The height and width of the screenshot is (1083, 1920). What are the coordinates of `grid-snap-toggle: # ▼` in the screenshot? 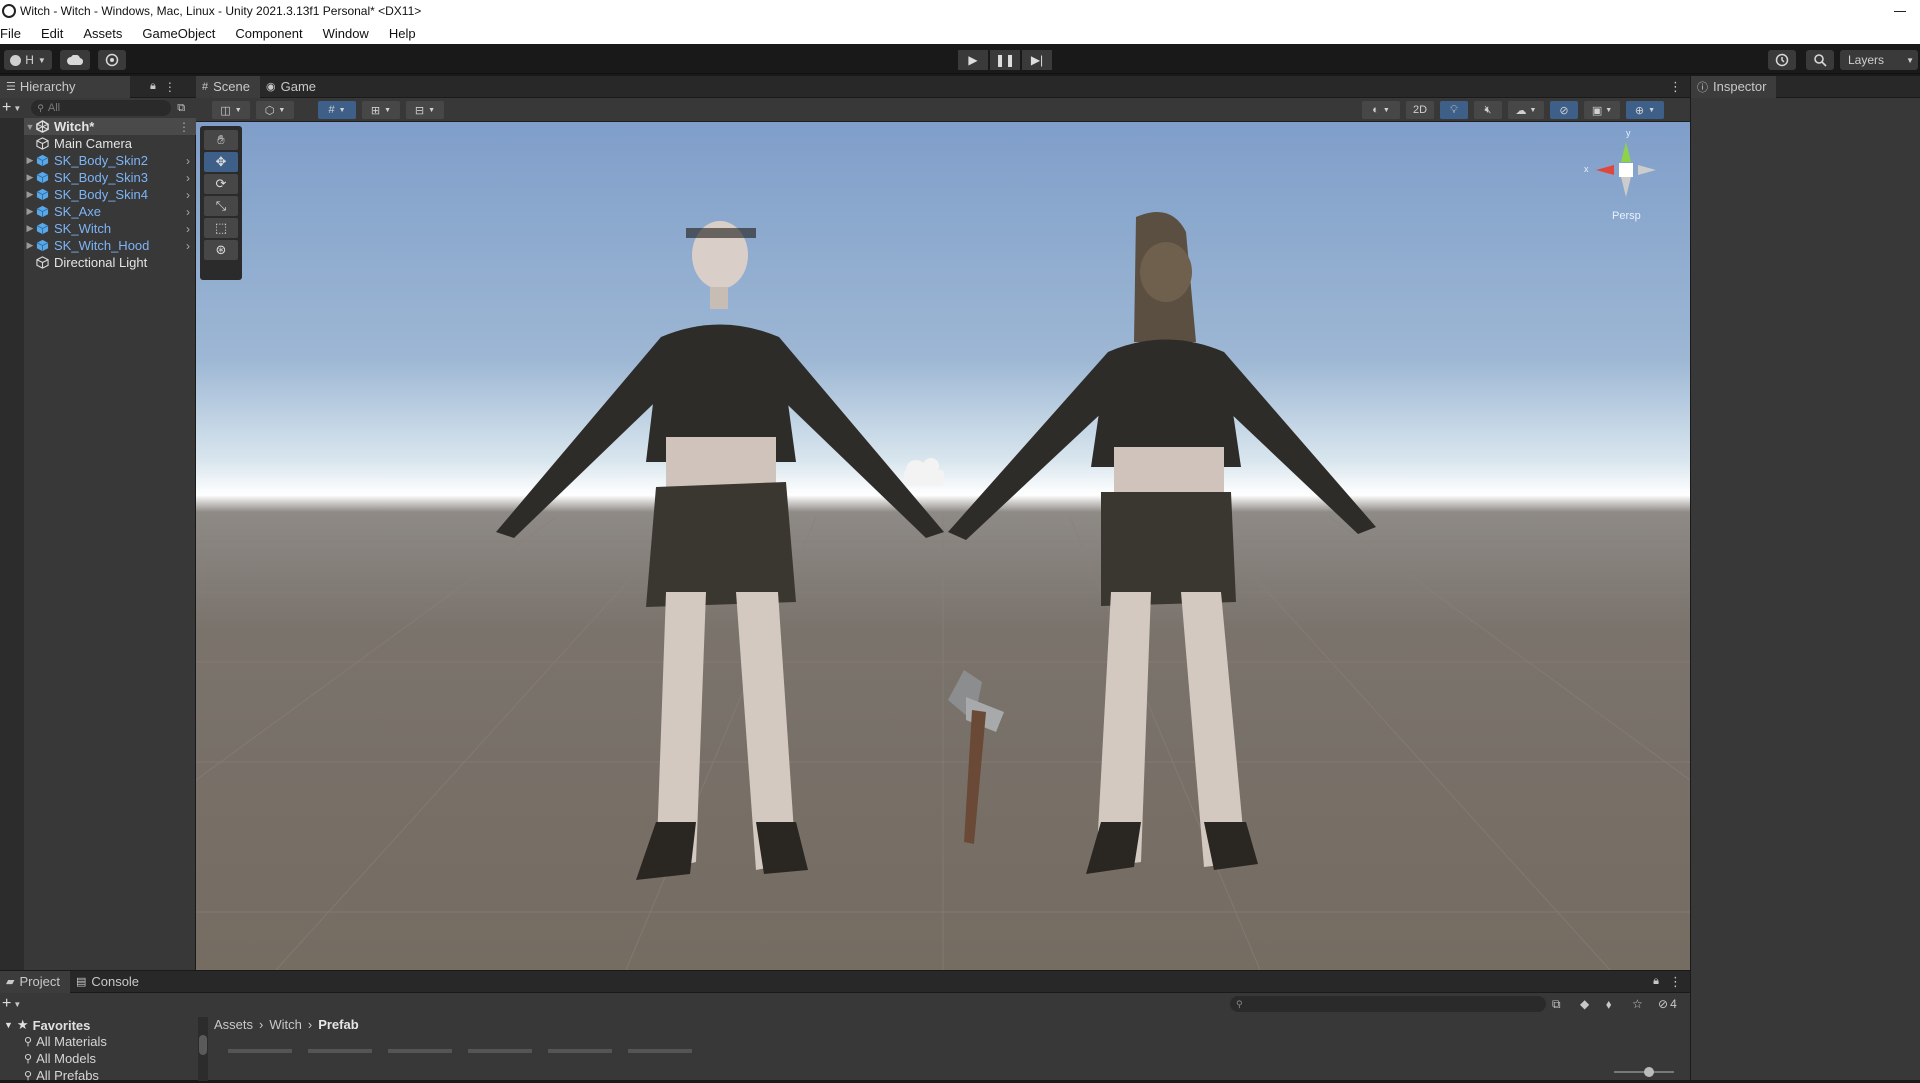 It's located at (337, 110).